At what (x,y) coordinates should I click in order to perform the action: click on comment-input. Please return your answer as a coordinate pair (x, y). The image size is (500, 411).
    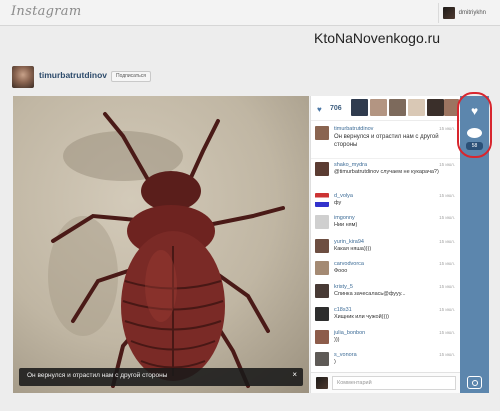
    Looking at the image, I should click on (394, 383).